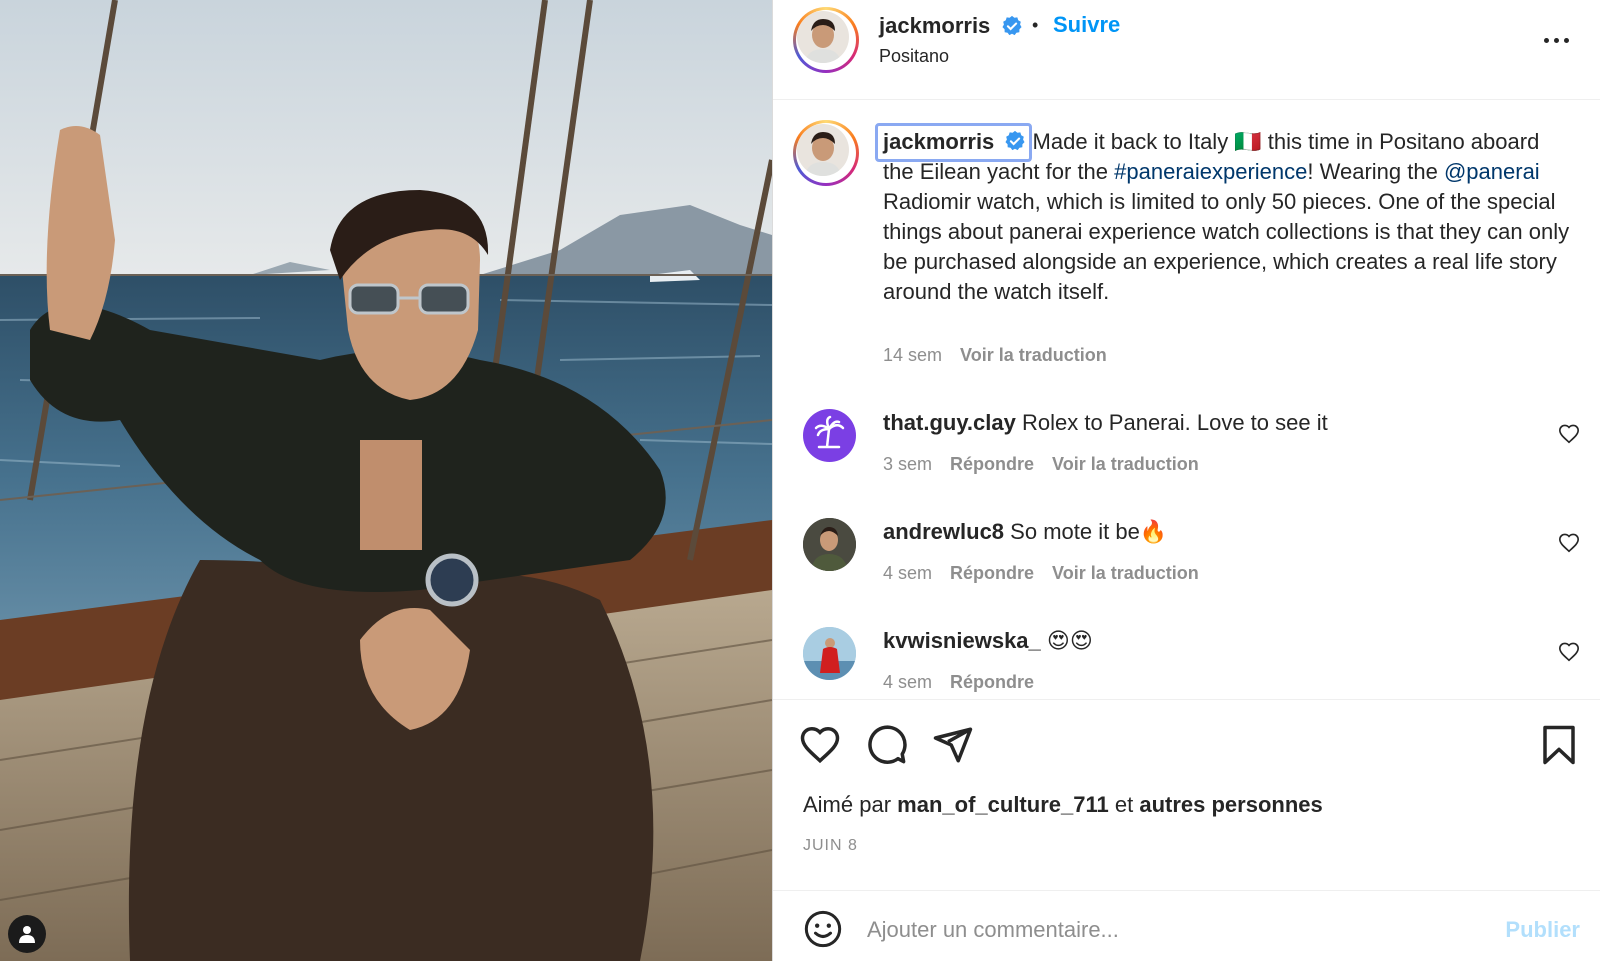 The width and height of the screenshot is (1600, 963). What do you see at coordinates (829, 432) in the screenshot?
I see `palm-tree-icon` at bounding box center [829, 432].